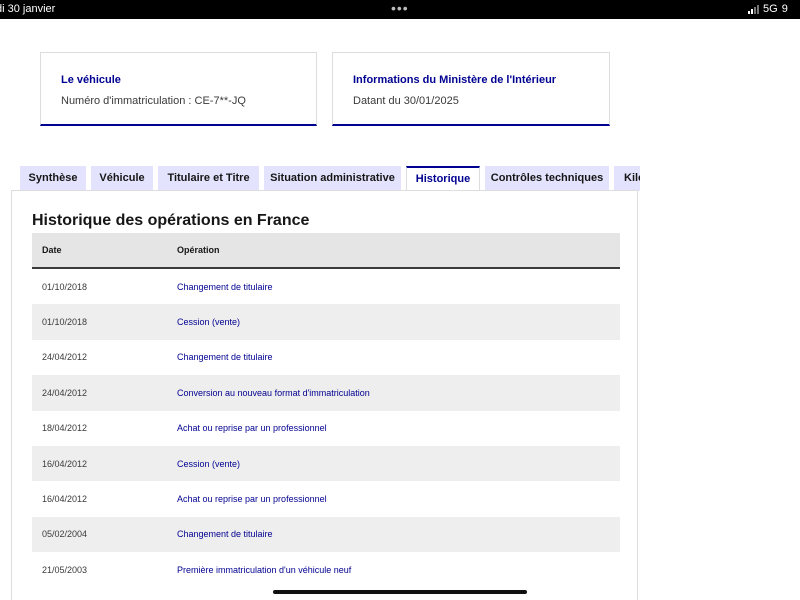 This screenshot has width=800, height=600. I want to click on table-row: 01/10/2018 Cession (vente), so click(326, 322).